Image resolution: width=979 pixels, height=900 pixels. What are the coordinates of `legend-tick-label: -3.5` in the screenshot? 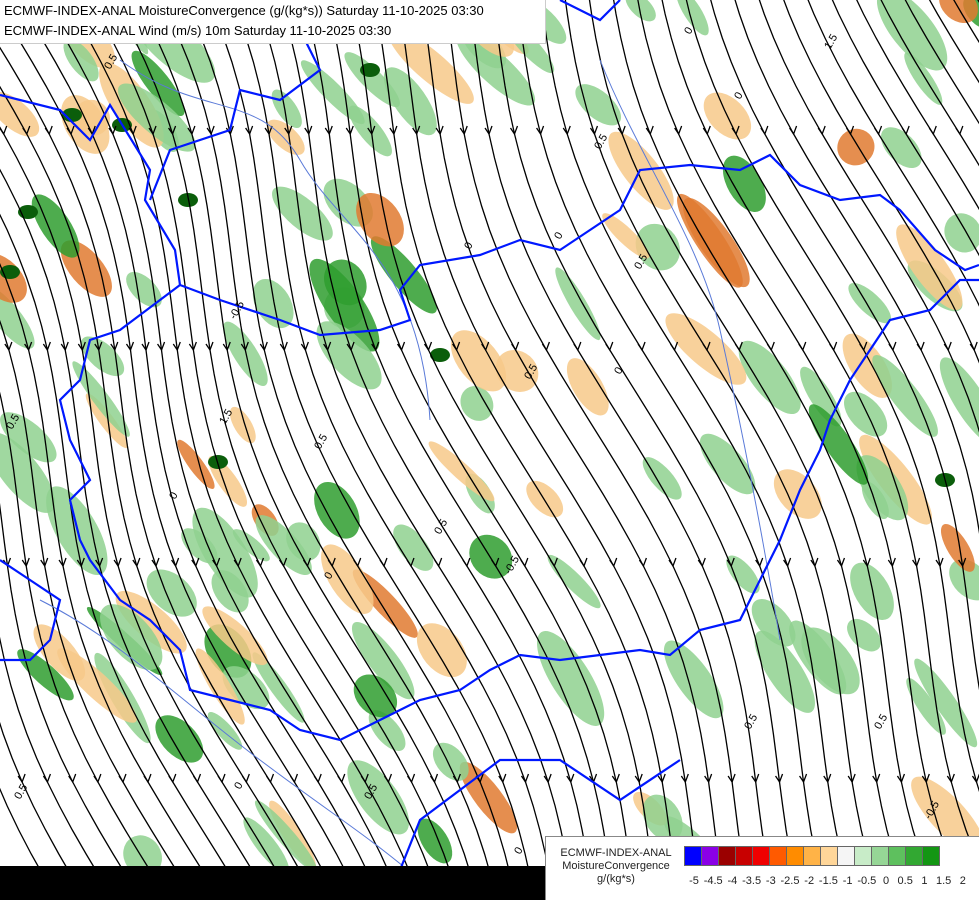 It's located at (752, 881).